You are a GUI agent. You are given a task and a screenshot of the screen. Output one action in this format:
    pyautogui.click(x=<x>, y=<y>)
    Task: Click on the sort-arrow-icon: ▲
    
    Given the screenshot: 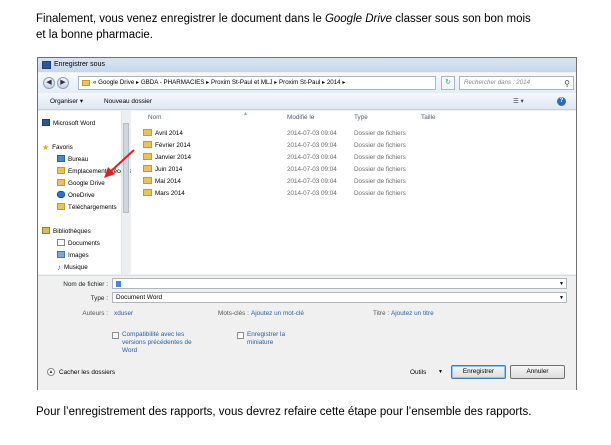 What is the action you would take?
    pyautogui.click(x=245, y=114)
    